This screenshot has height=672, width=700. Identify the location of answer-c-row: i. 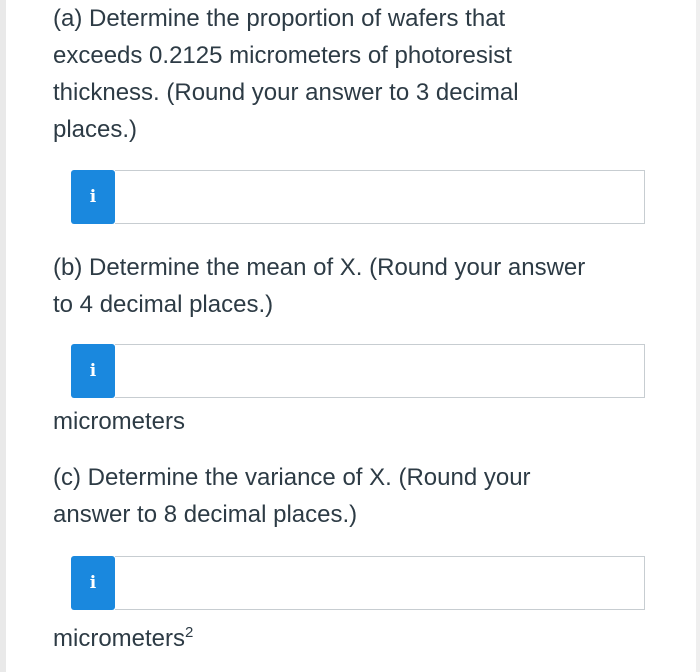
(358, 583).